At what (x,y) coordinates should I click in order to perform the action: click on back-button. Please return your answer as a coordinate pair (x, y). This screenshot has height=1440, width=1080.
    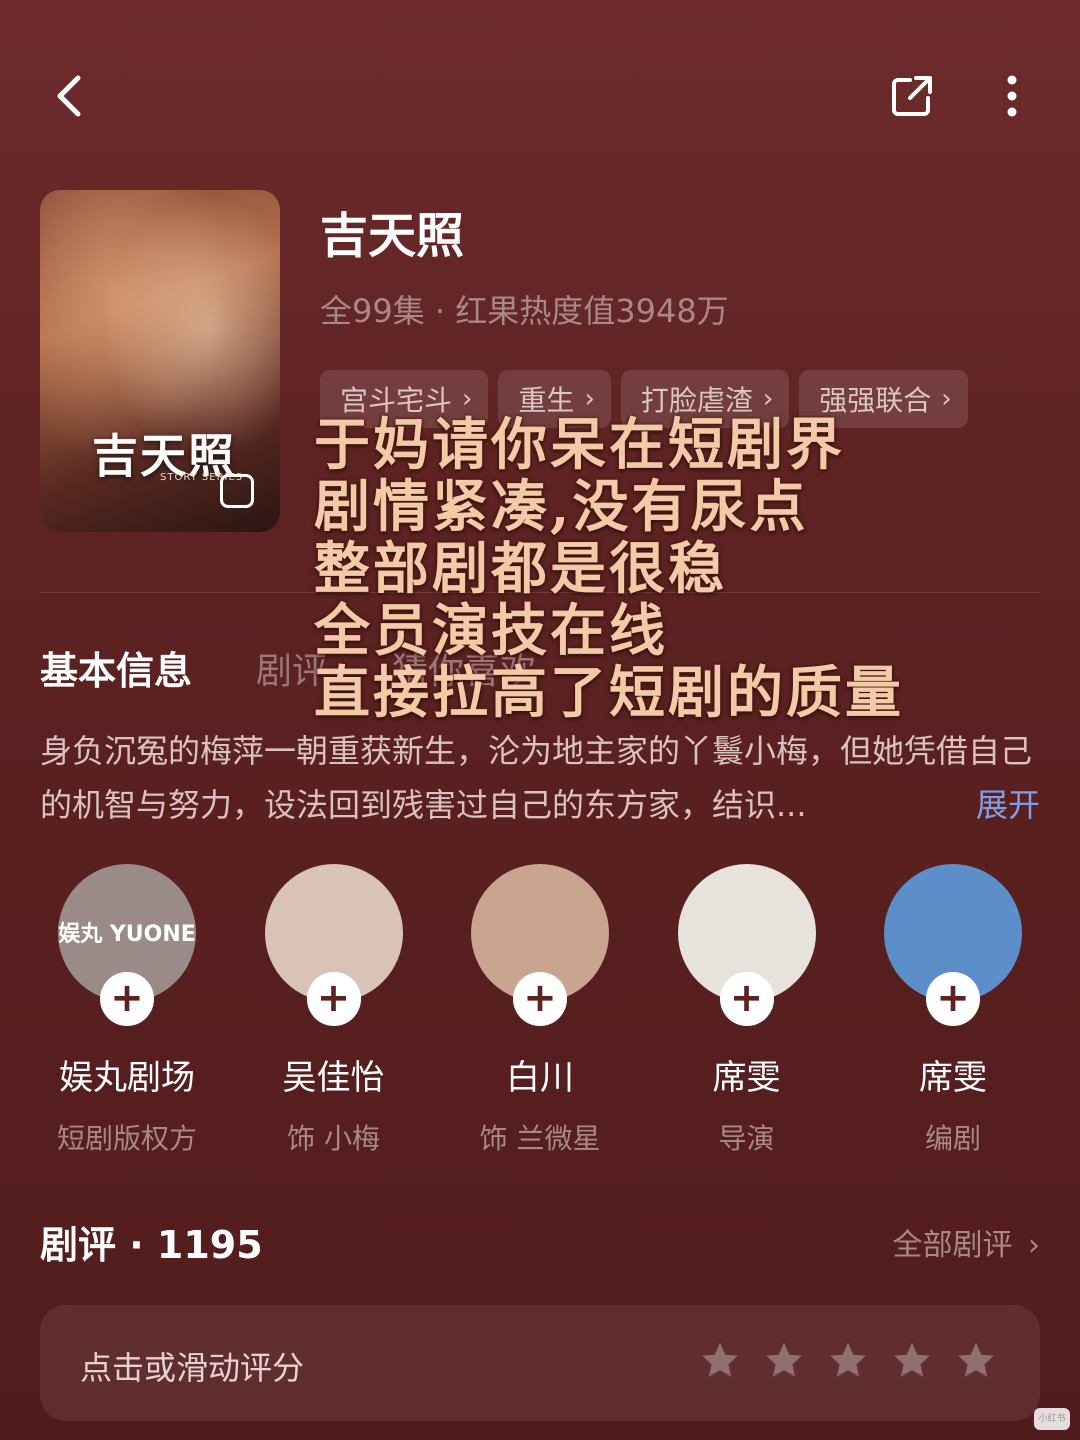
    Looking at the image, I should click on (68, 96).